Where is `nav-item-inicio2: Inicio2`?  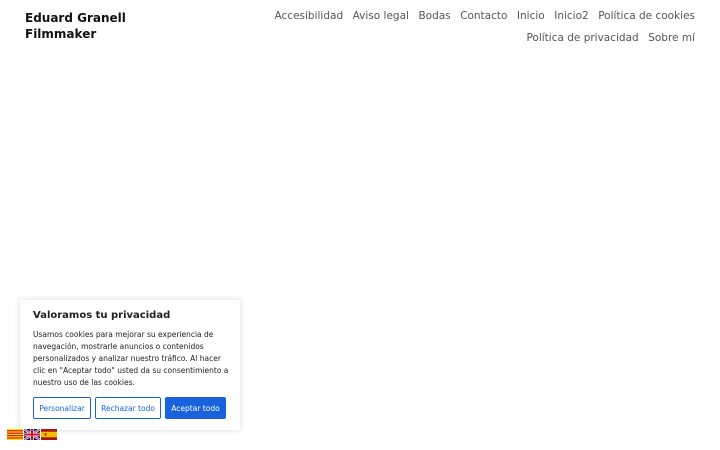
nav-item-inicio2: Inicio2 is located at coordinates (571, 16).